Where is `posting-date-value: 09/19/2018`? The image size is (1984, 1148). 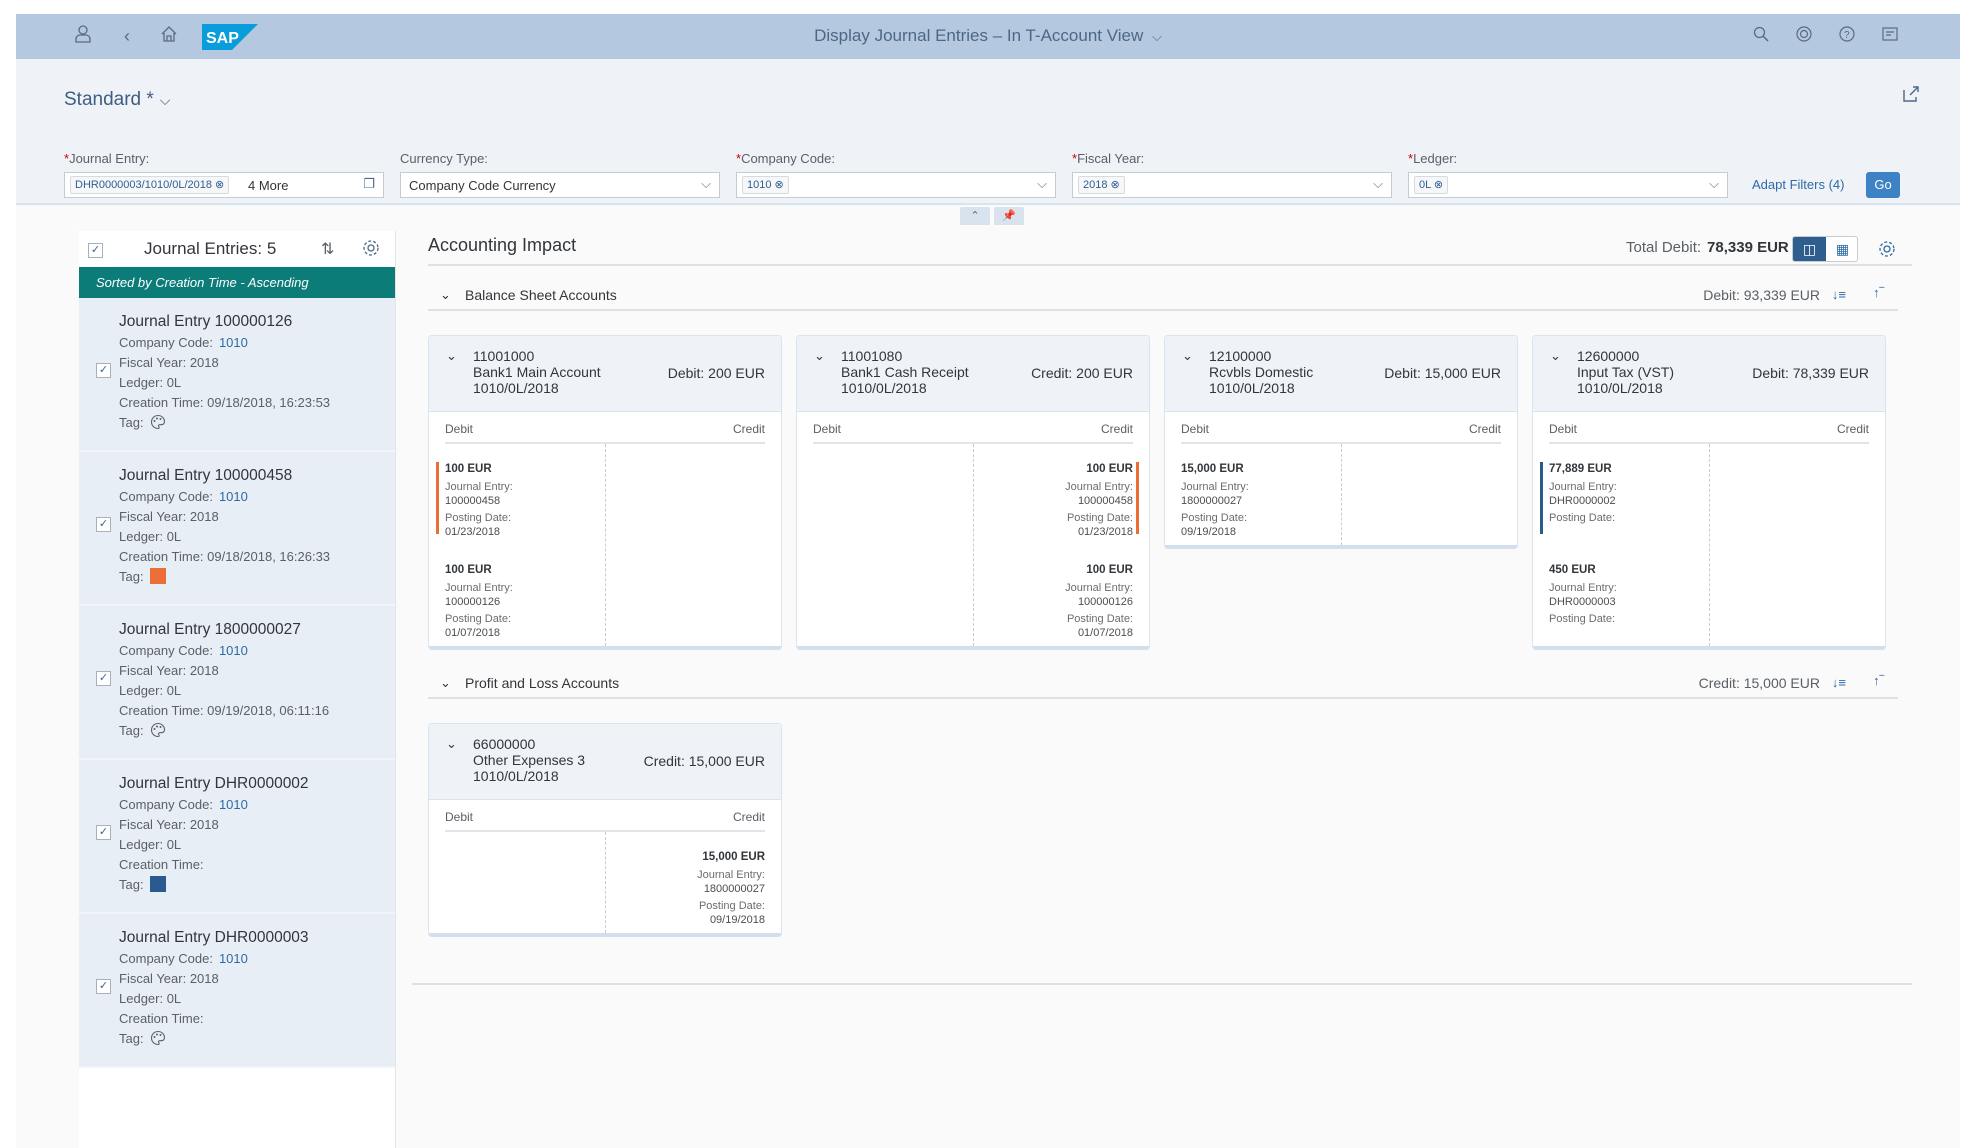
posting-date-value: 09/19/2018 is located at coordinates (1209, 532).